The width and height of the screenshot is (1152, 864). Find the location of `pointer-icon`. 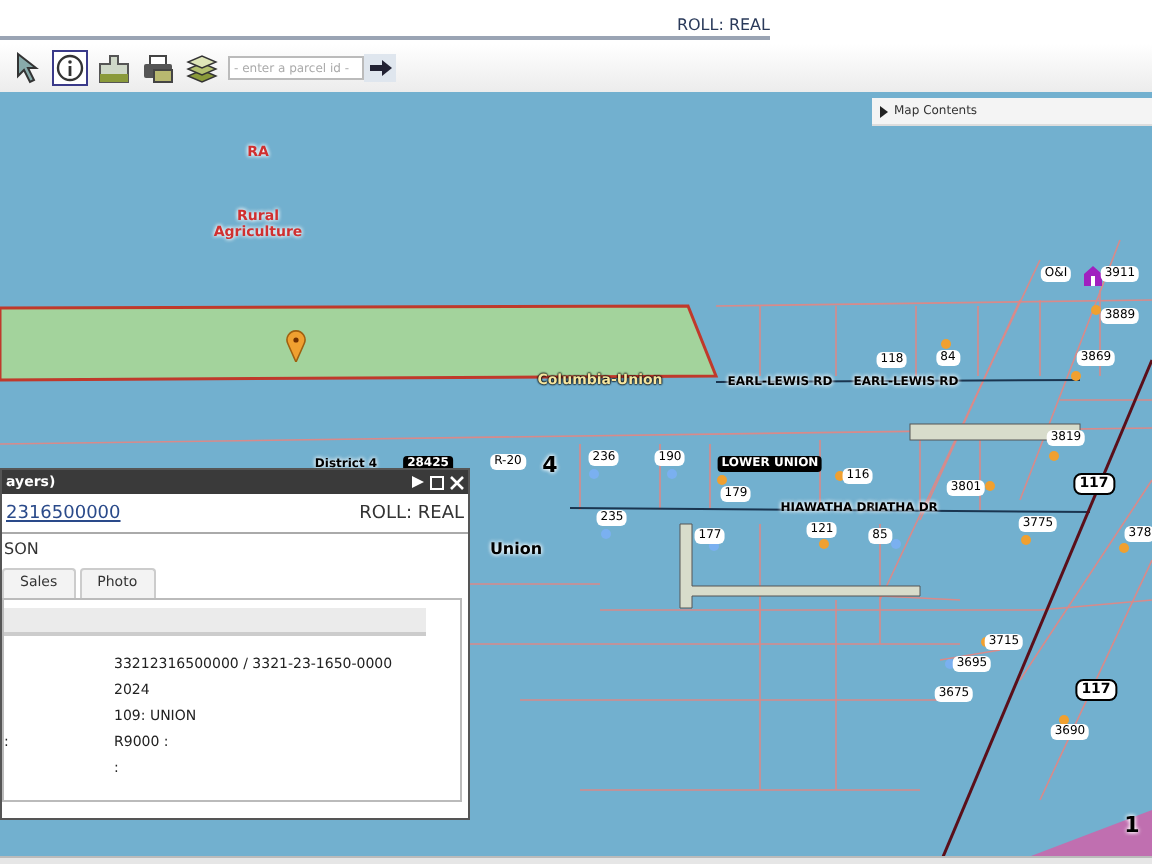

pointer-icon is located at coordinates (26, 68).